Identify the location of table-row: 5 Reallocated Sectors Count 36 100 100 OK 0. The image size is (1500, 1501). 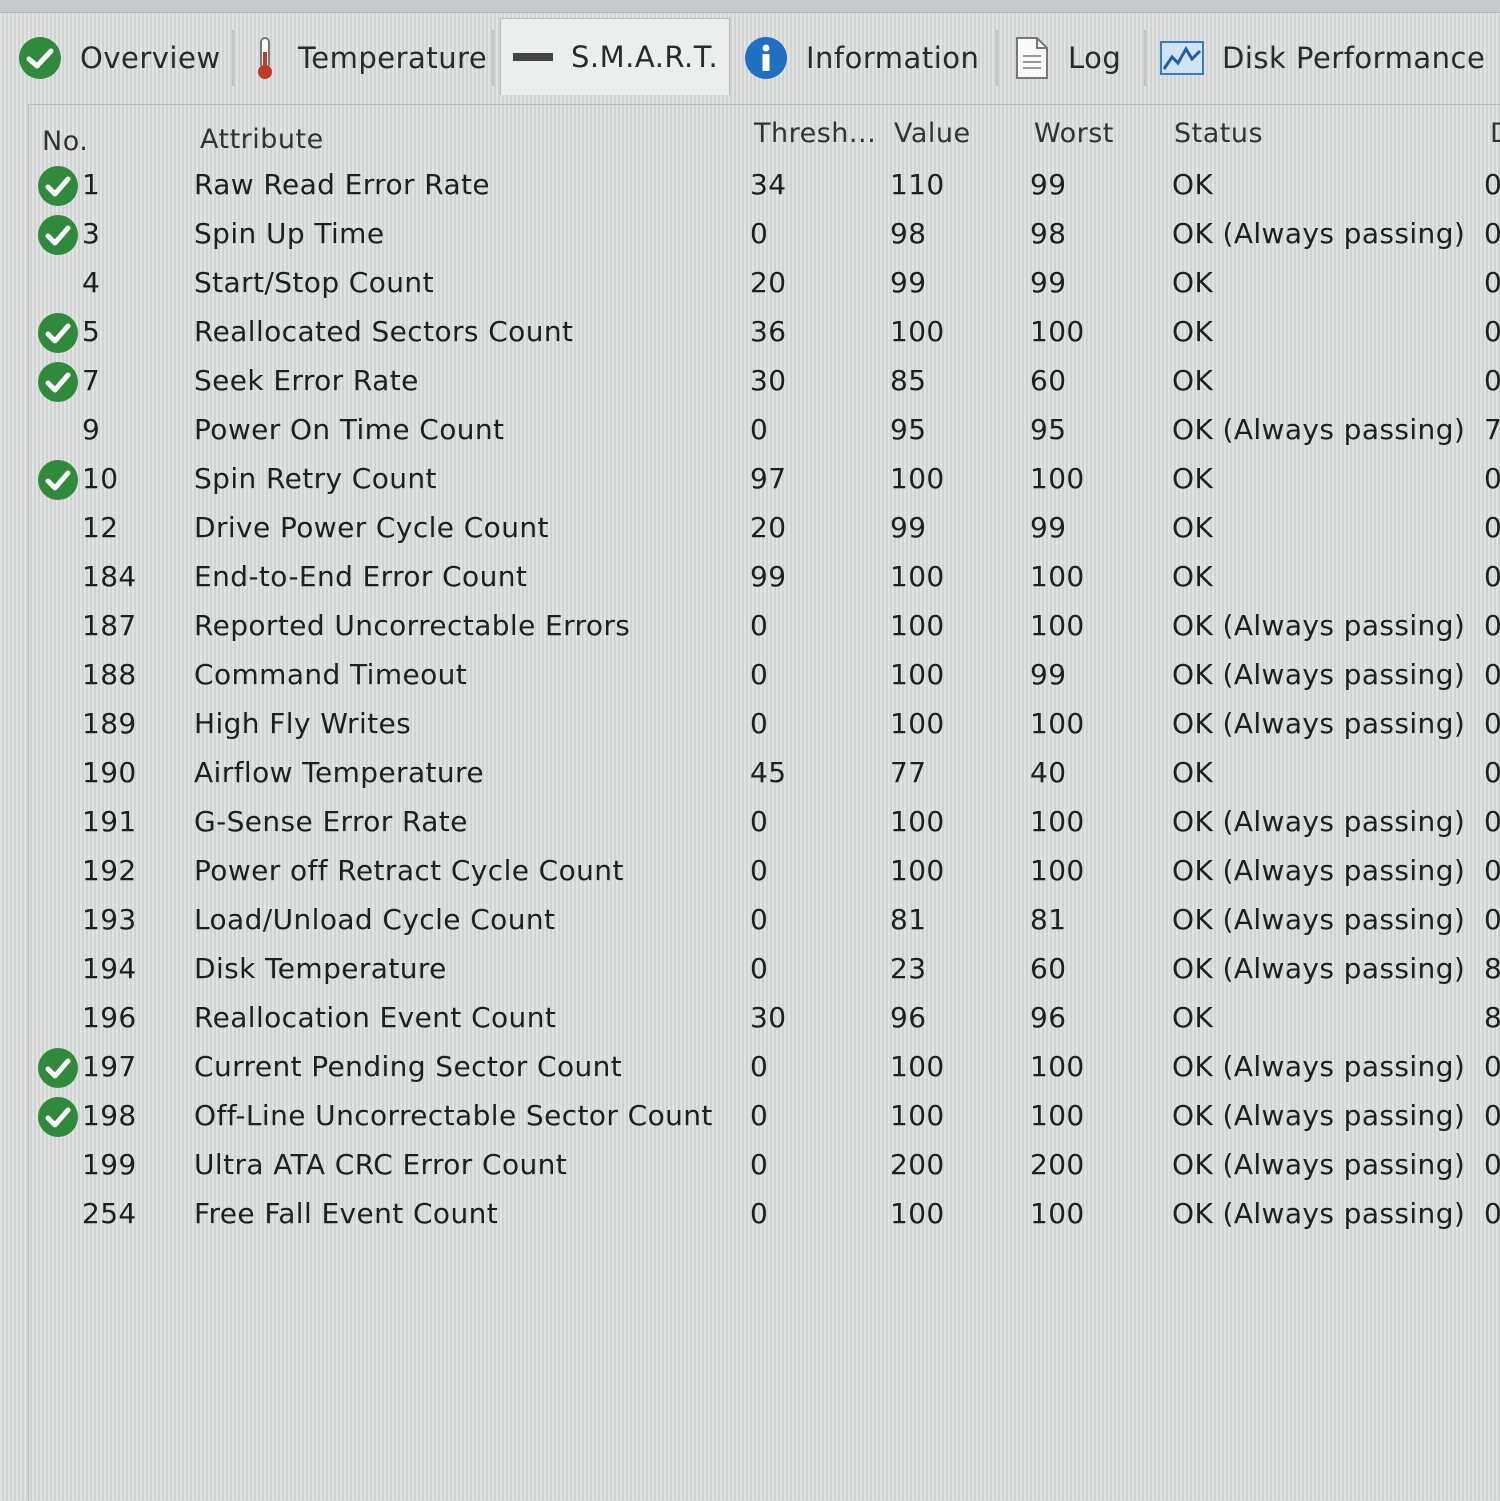
(765, 333).